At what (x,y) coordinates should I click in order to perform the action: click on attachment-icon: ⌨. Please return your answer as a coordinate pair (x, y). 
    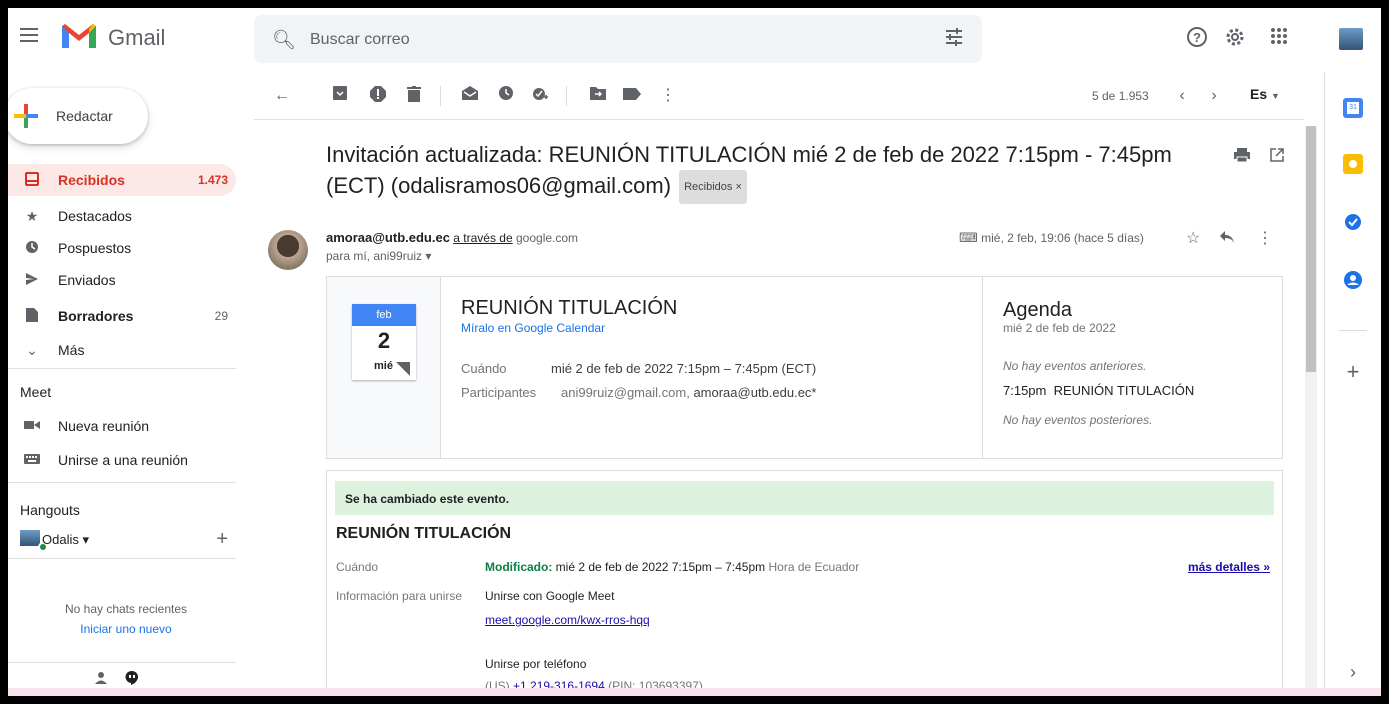
    Looking at the image, I should click on (968, 237).